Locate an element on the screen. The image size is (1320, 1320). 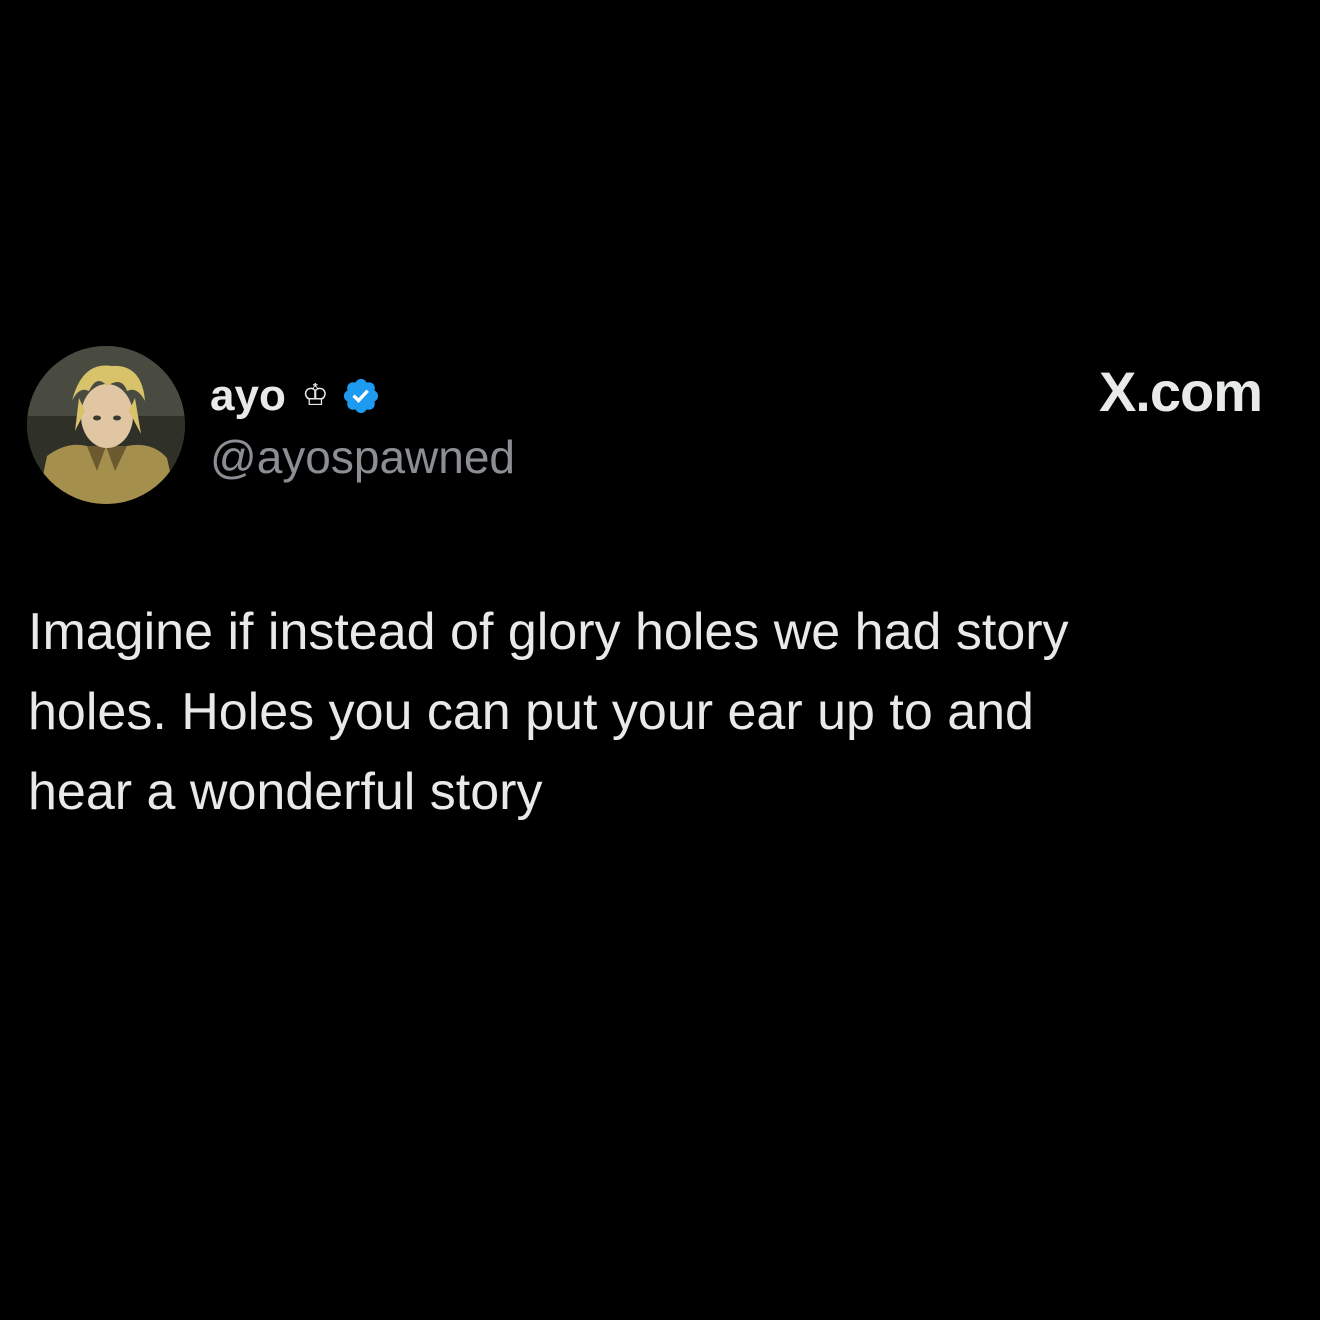
display-name-row: ayo ♔ is located at coordinates (295, 396).